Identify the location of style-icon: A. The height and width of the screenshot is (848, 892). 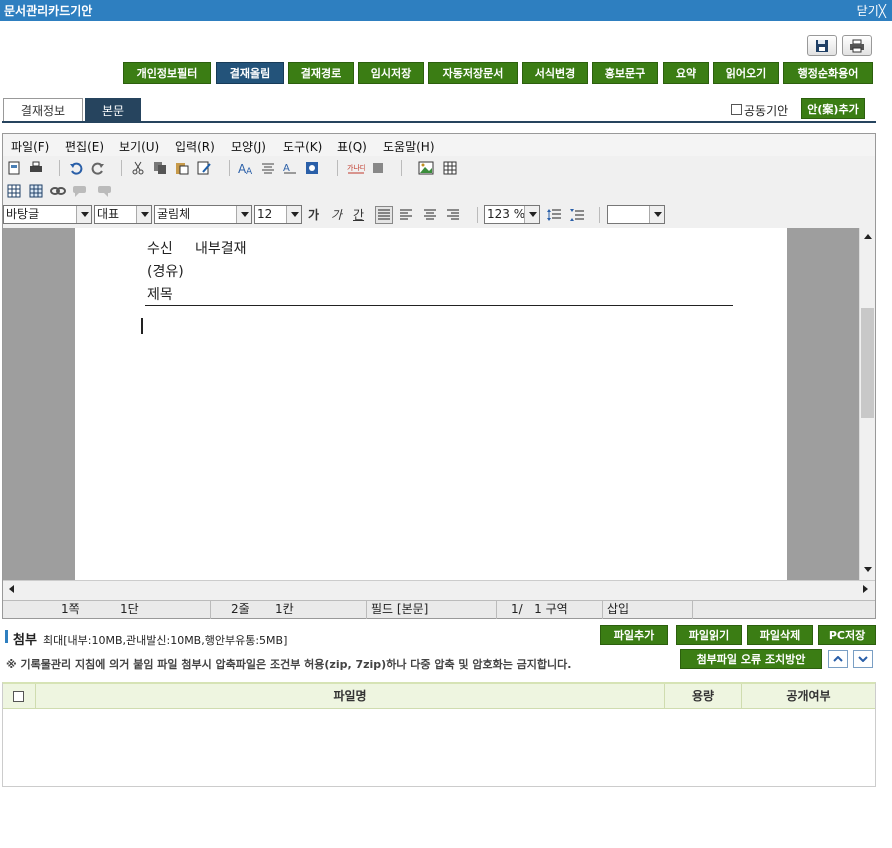
(290, 168).